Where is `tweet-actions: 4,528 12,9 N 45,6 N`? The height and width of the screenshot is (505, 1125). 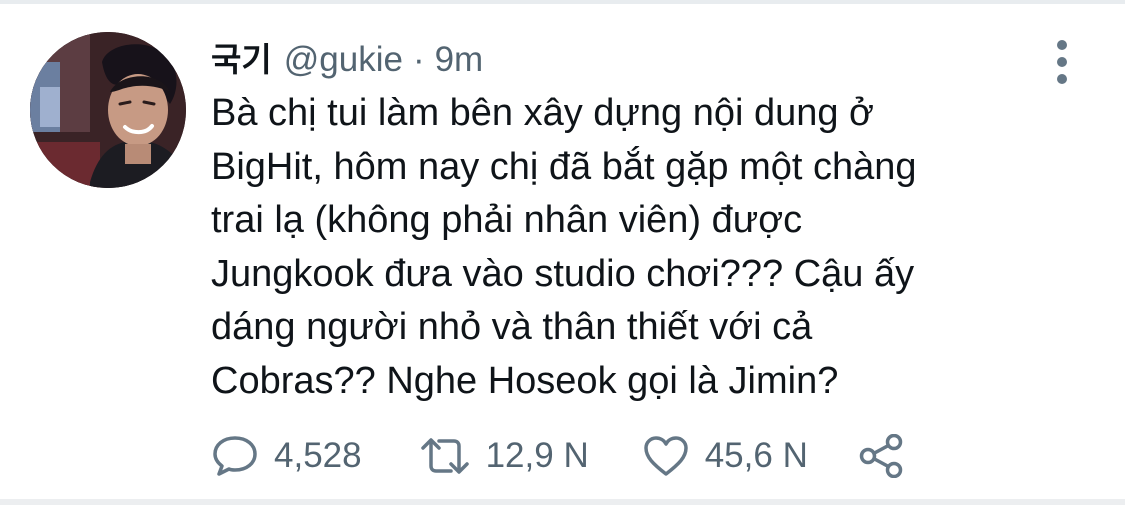
tweet-actions: 4,528 12,9 N 45,6 N is located at coordinates (558, 456).